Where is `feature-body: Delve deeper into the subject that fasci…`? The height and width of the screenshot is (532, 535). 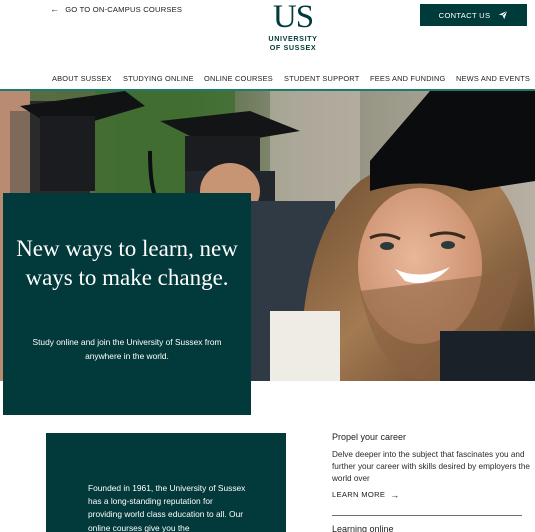 feature-body: Delve deeper into the subject that fasci… is located at coordinates (431, 467).